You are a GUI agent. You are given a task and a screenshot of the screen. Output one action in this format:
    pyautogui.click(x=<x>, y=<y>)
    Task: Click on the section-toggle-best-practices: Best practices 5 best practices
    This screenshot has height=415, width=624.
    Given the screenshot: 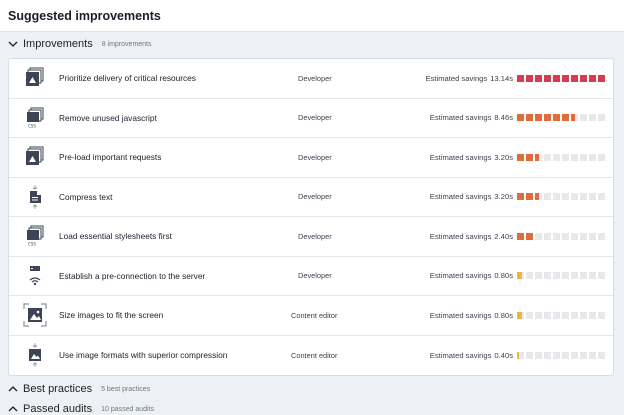 What is the action you would take?
    pyautogui.click(x=312, y=389)
    